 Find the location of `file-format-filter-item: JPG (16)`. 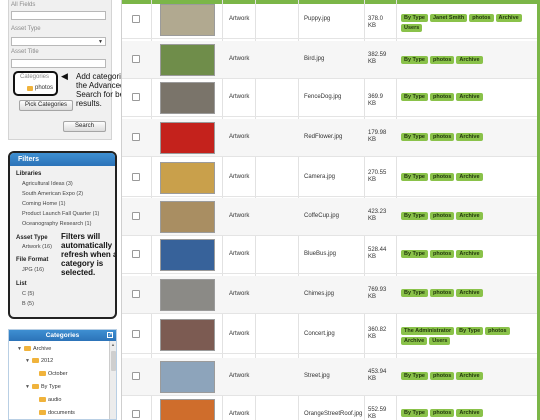

file-format-filter-item: JPG (16) is located at coordinates (33, 270).